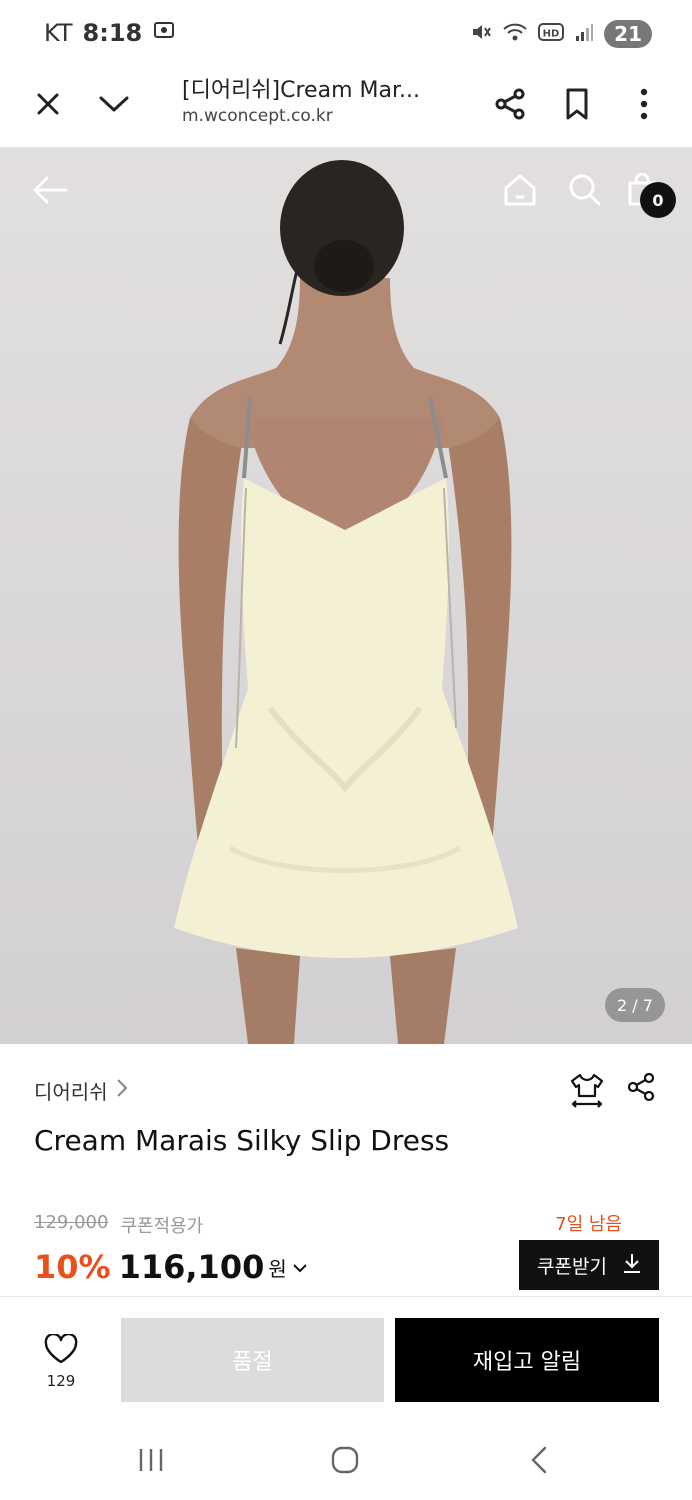 The image size is (692, 1500). What do you see at coordinates (527, 1360) in the screenshot?
I see `restock-alert-button: 재입고 알림` at bounding box center [527, 1360].